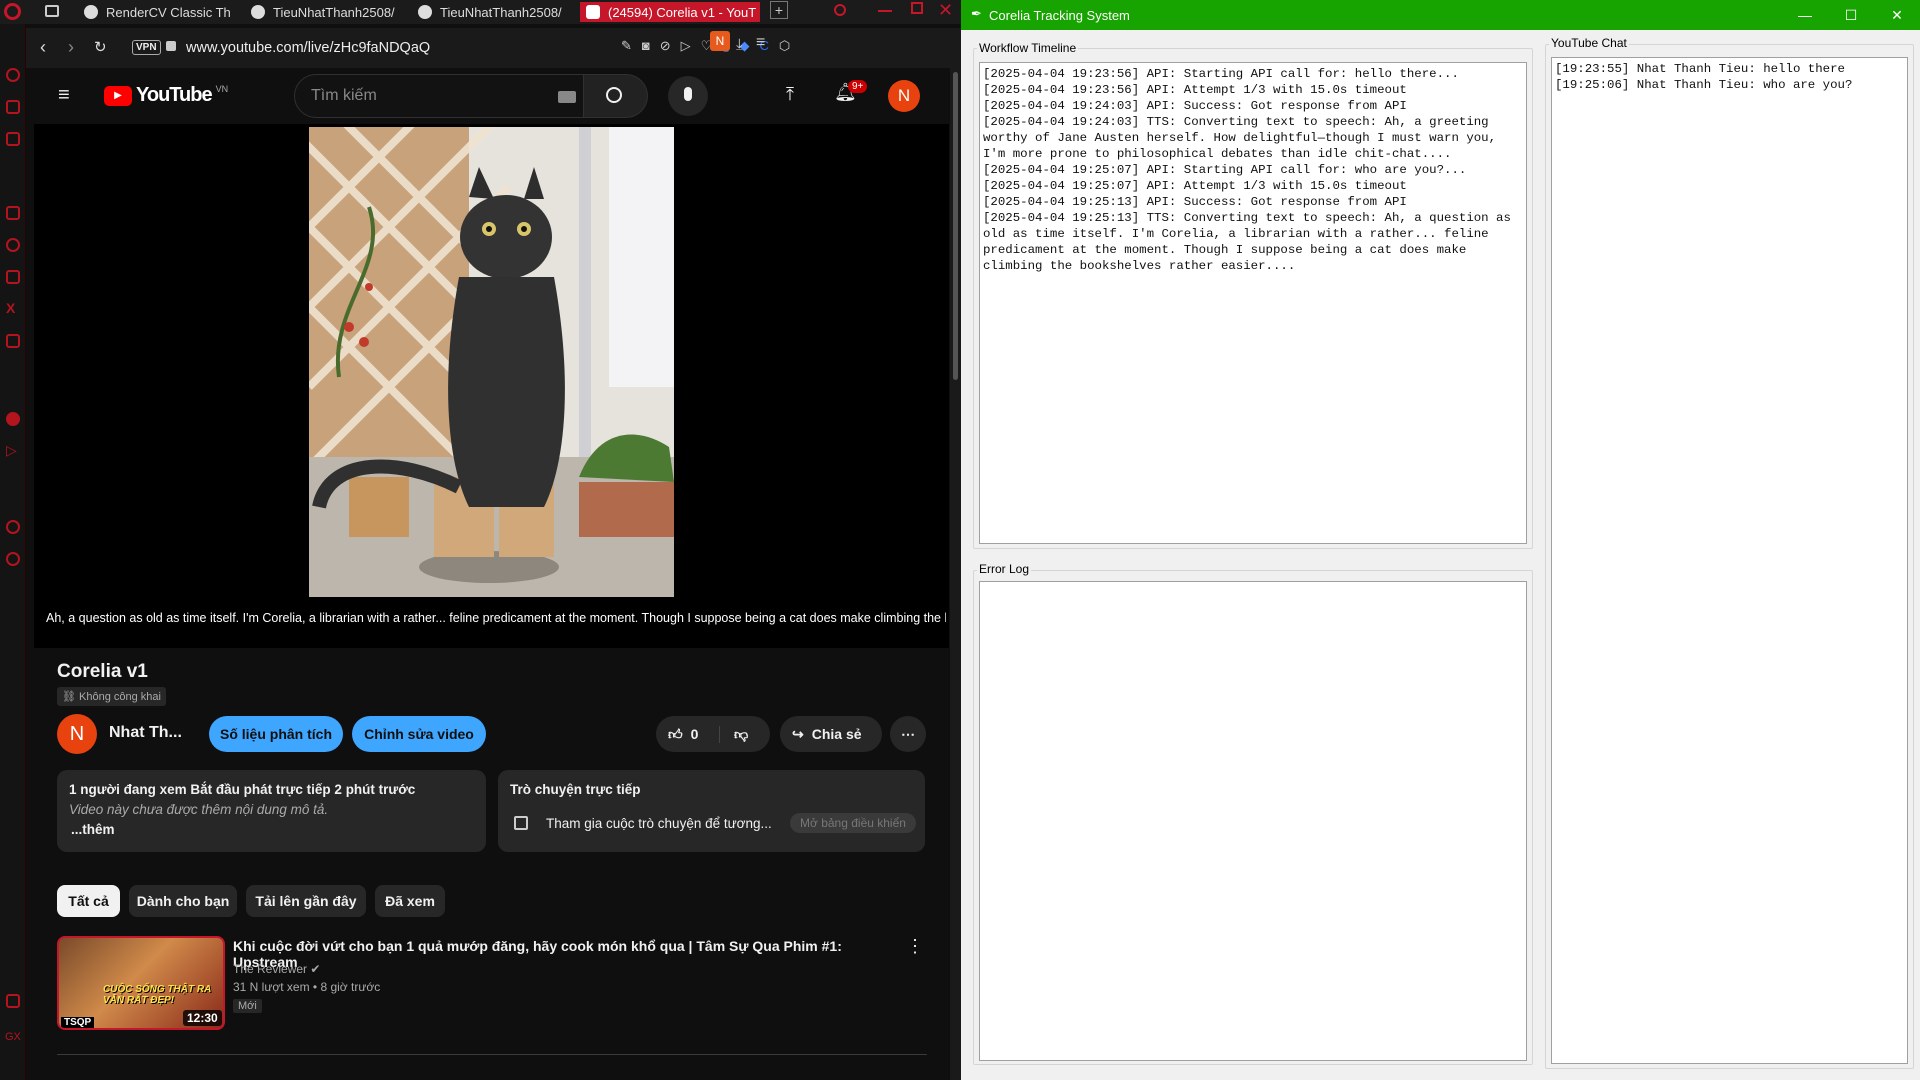 This screenshot has height=1080, width=1920. Describe the element at coordinates (13, 107) in the screenshot. I see `aria-icon` at that location.